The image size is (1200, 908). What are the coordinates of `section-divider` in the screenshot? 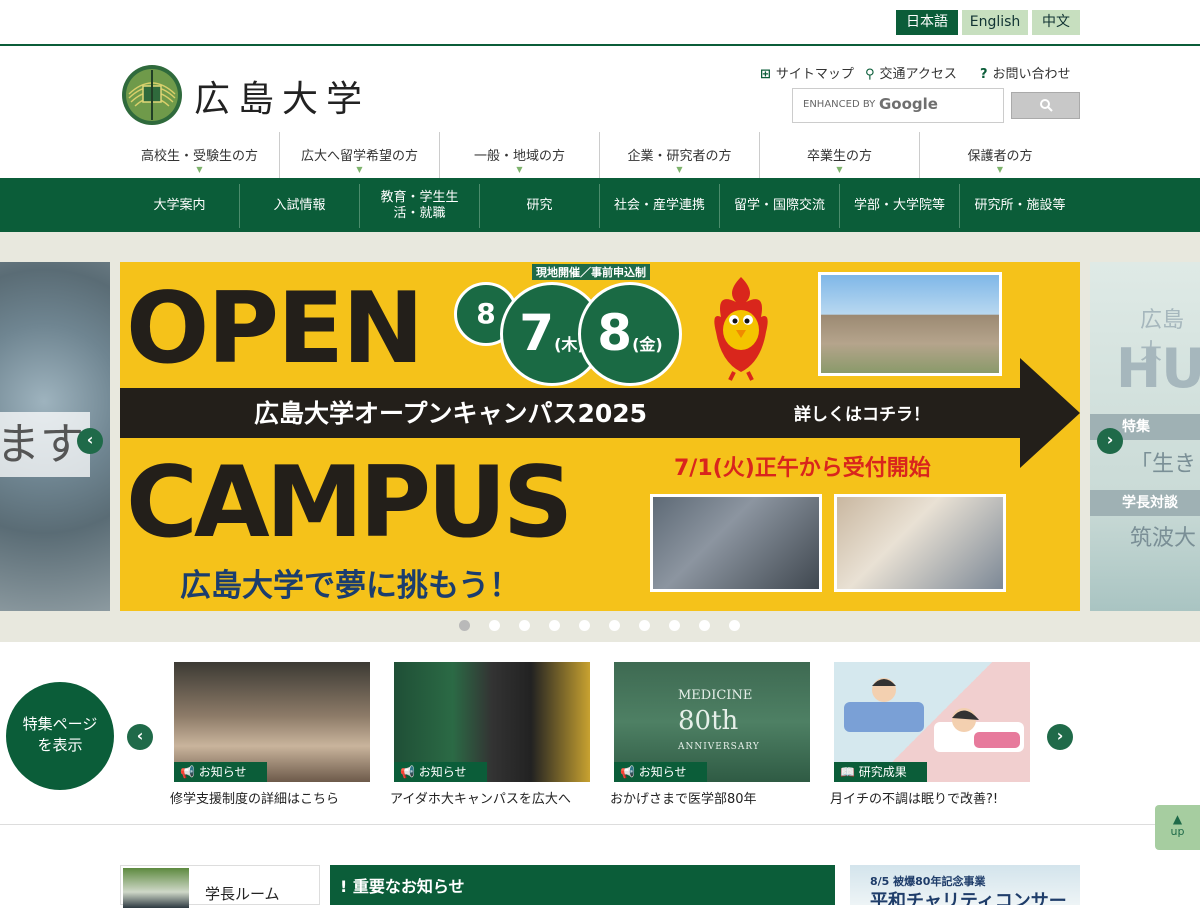 It's located at (600, 824).